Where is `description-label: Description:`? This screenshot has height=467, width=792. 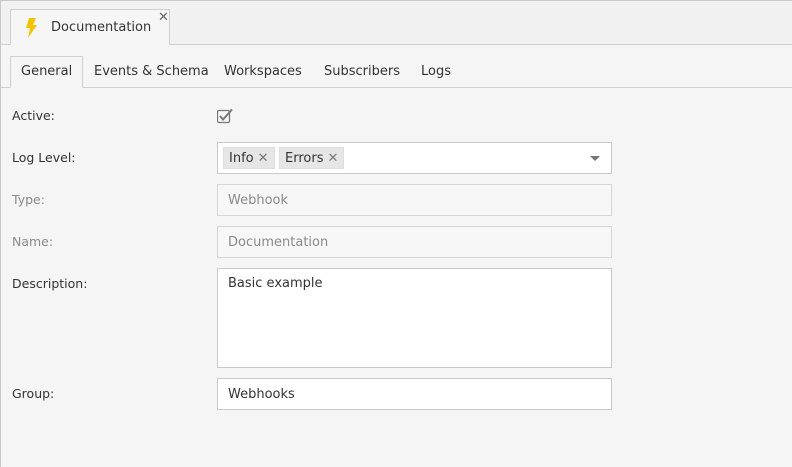 description-label: Description: is located at coordinates (50, 283).